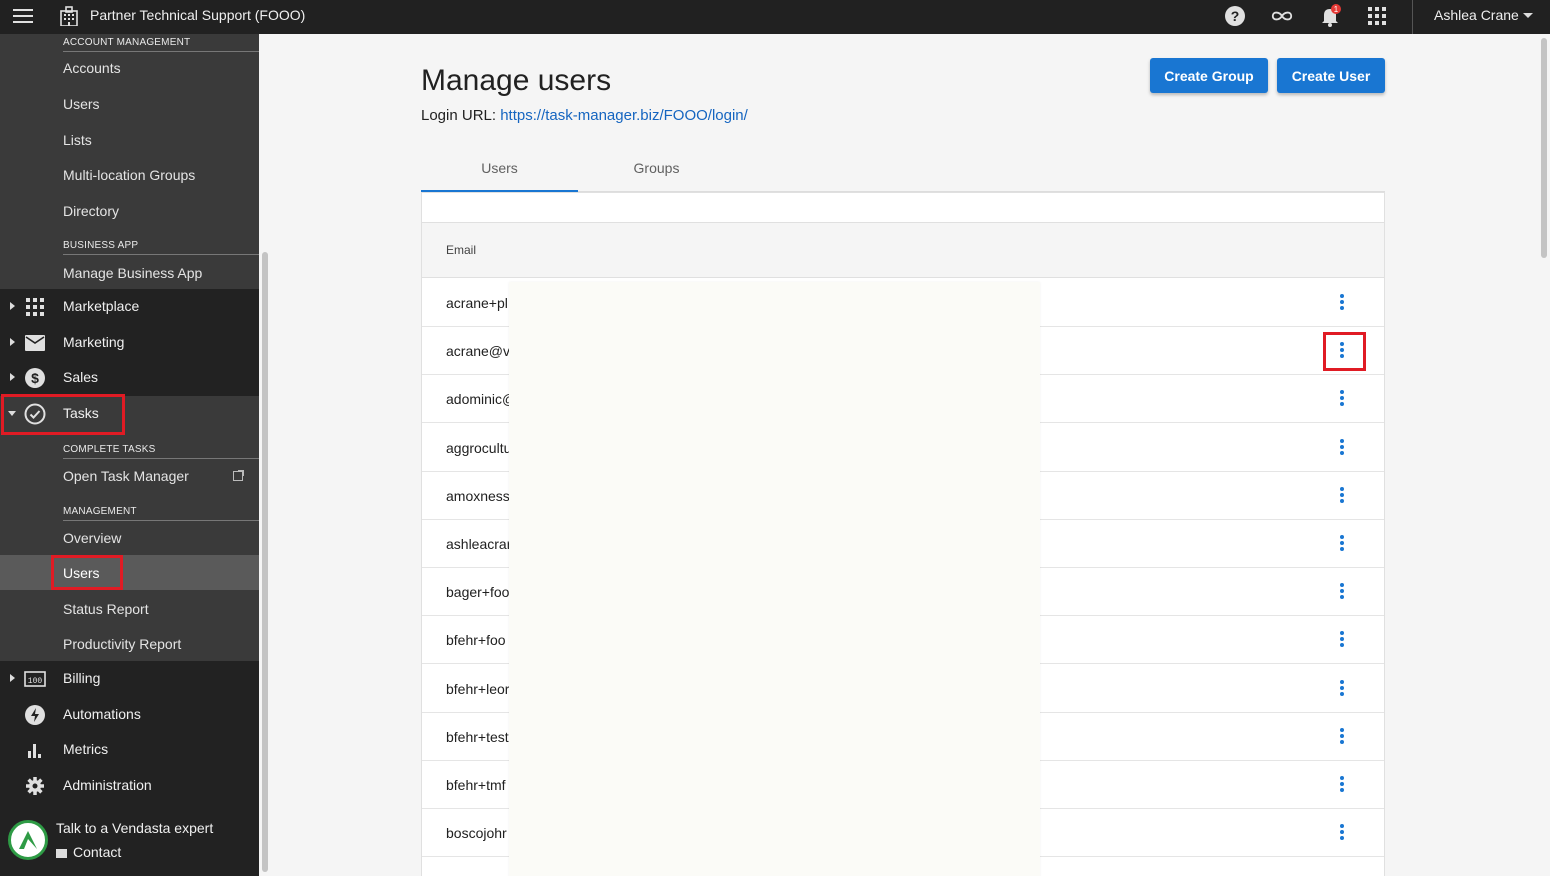 The width and height of the screenshot is (1550, 876). What do you see at coordinates (35, 715) in the screenshot?
I see `bolt-icon` at bounding box center [35, 715].